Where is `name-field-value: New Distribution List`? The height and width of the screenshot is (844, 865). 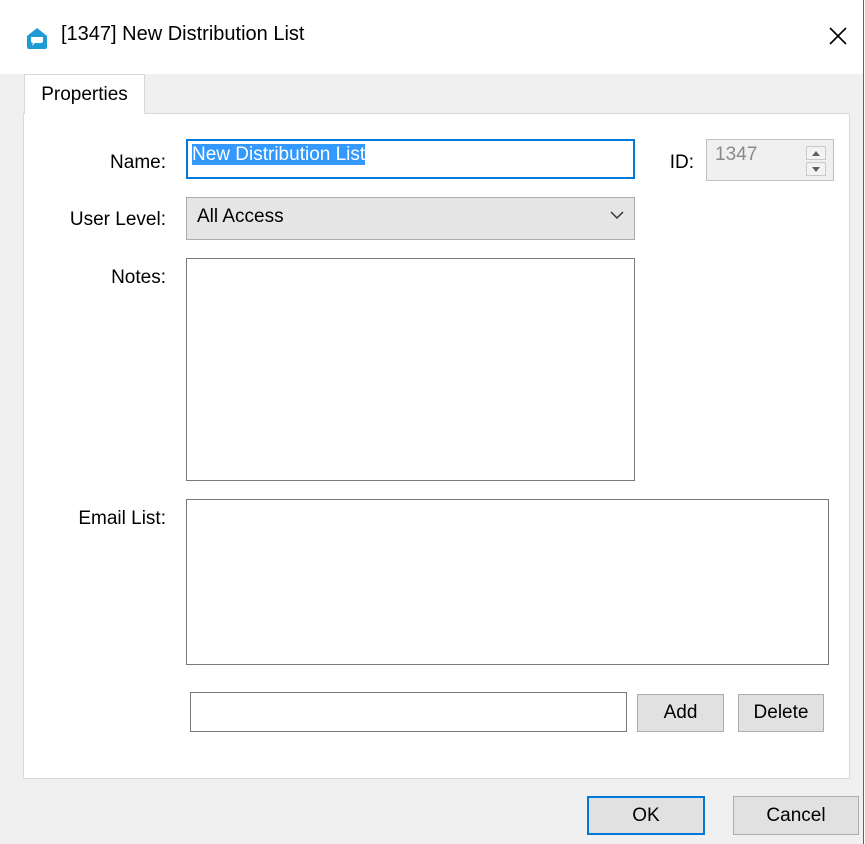
name-field-value: New Distribution List is located at coordinates (279, 154).